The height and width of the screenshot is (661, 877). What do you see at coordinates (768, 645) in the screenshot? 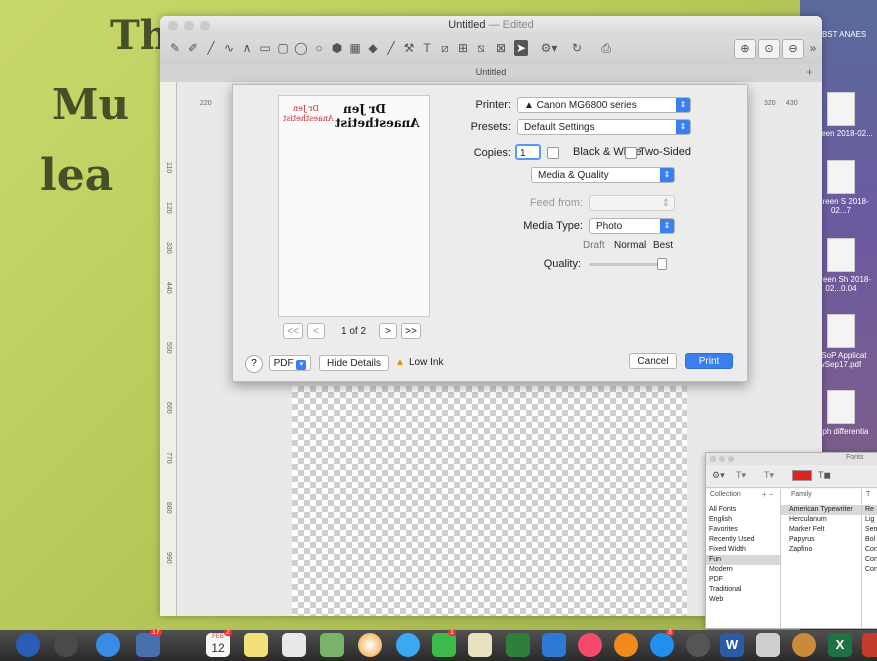
I see `preview-icon` at bounding box center [768, 645].